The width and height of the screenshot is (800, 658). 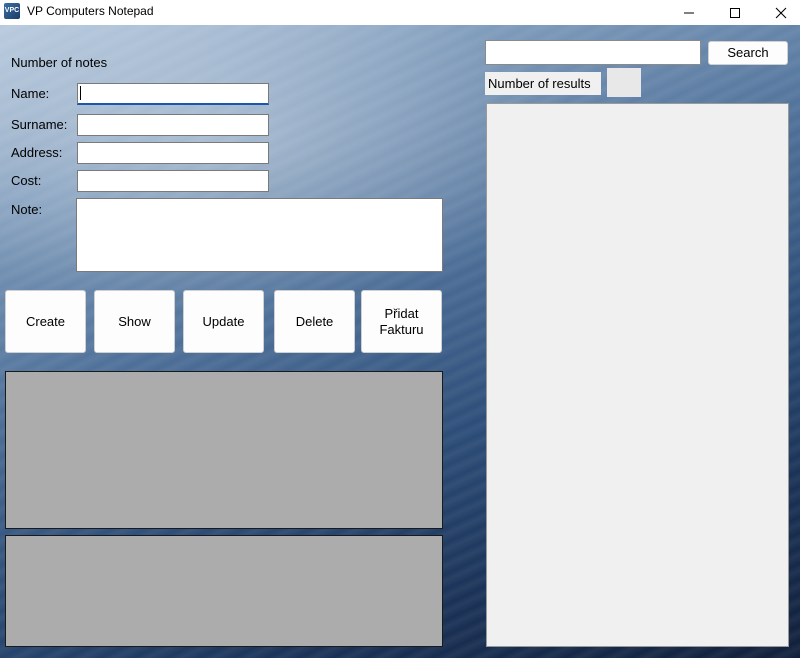 I want to click on search-button-label: Search, so click(x=748, y=52).